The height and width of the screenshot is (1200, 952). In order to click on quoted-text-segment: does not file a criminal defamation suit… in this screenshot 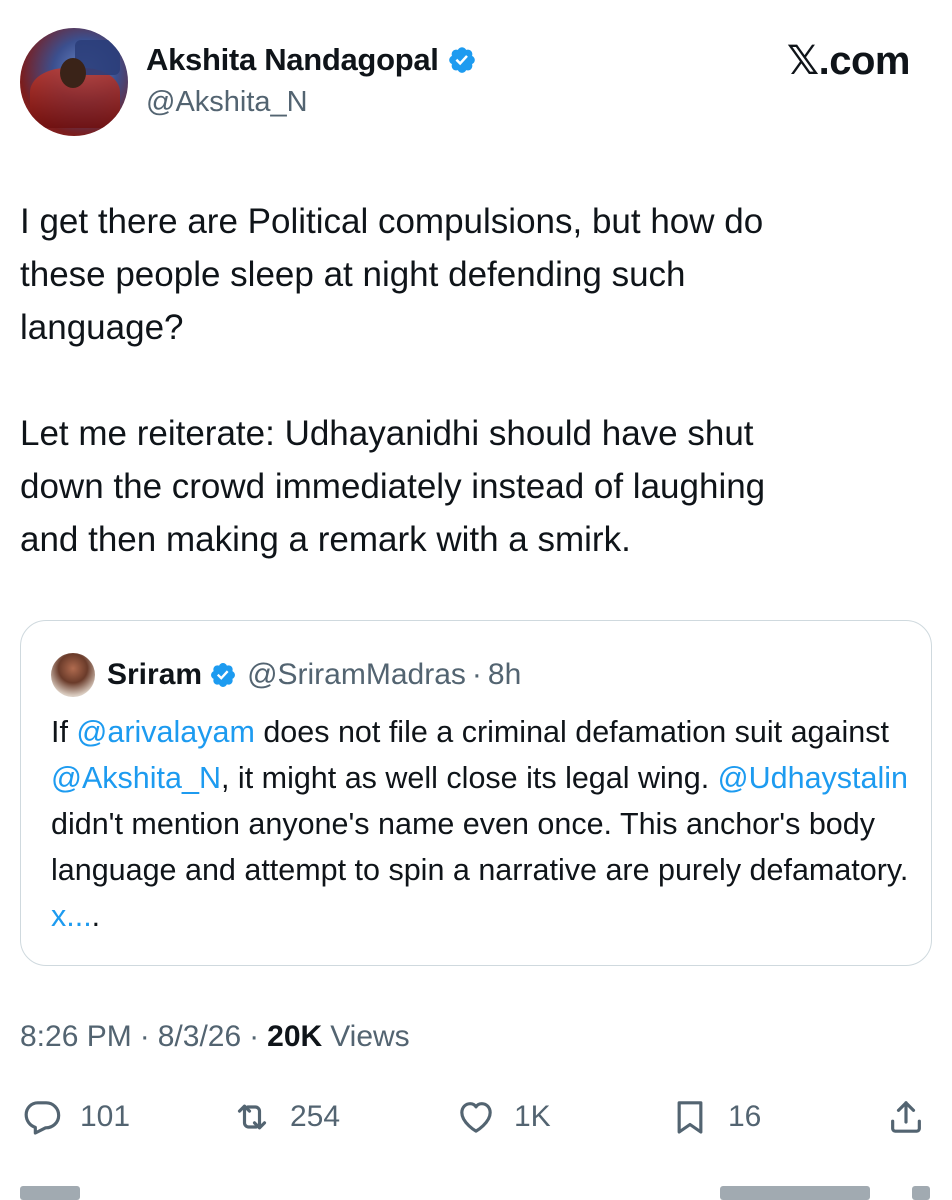, I will do `click(571, 732)`.